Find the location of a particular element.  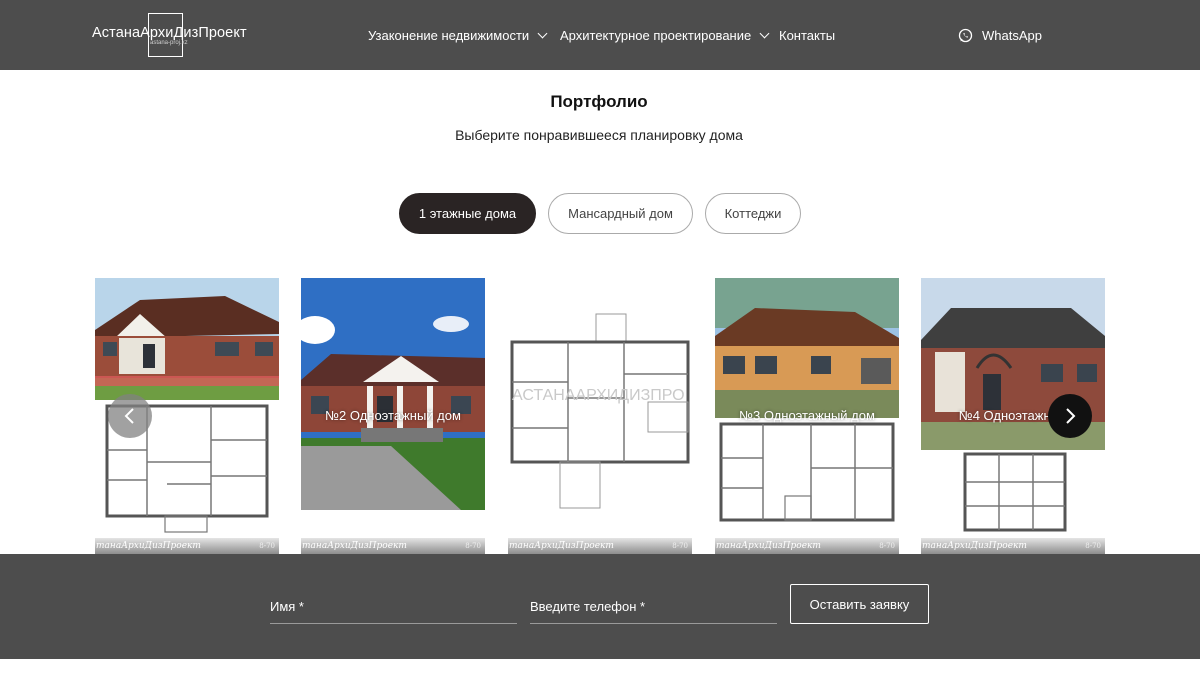

tab-cottages: Коттеджи is located at coordinates (753, 213).